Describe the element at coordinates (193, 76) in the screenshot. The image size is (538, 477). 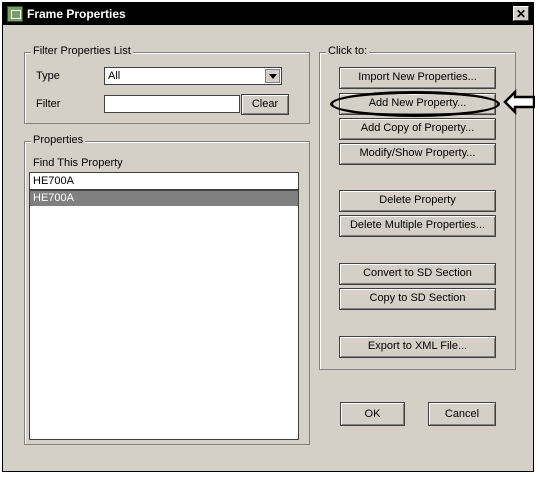
I see `type-dropdown: All` at that location.